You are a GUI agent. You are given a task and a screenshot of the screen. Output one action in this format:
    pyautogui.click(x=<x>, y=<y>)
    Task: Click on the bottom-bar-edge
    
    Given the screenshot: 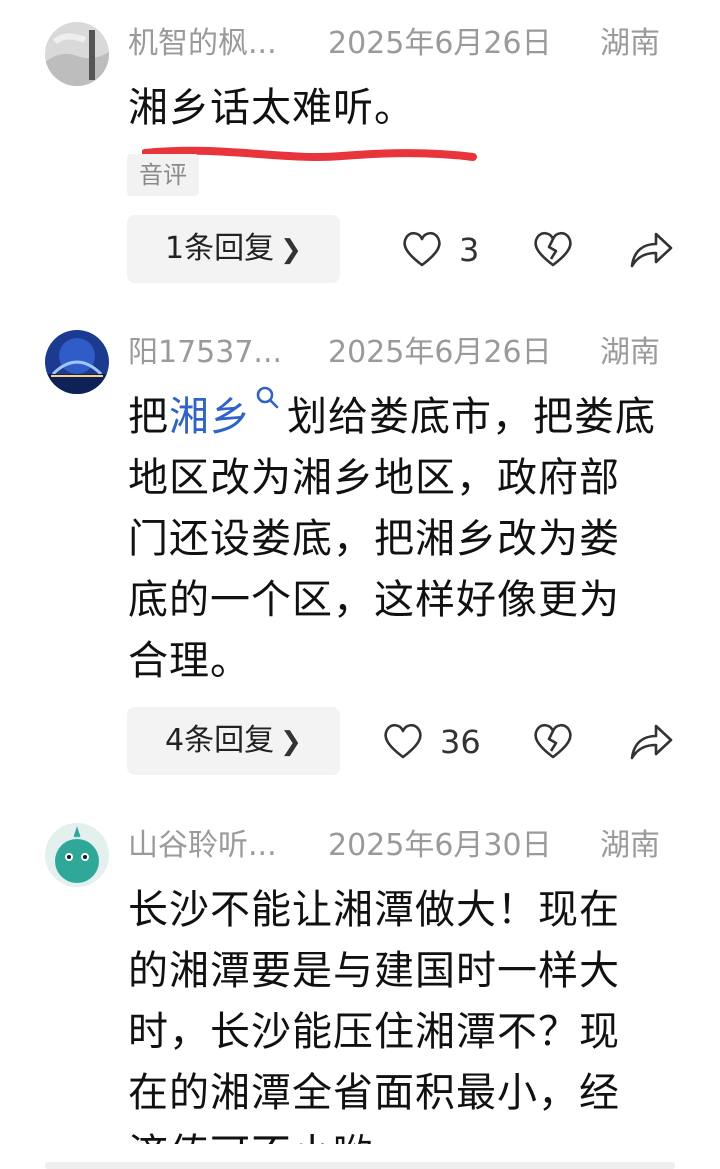 What is the action you would take?
    pyautogui.click(x=360, y=1165)
    